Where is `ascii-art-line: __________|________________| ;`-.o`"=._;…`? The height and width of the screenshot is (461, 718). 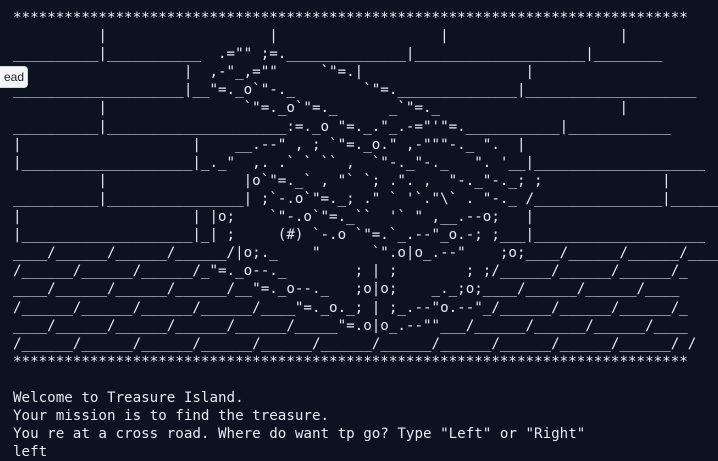 ascii-art-line: __________|________________| ;`-.o`"=._;… is located at coordinates (365, 198).